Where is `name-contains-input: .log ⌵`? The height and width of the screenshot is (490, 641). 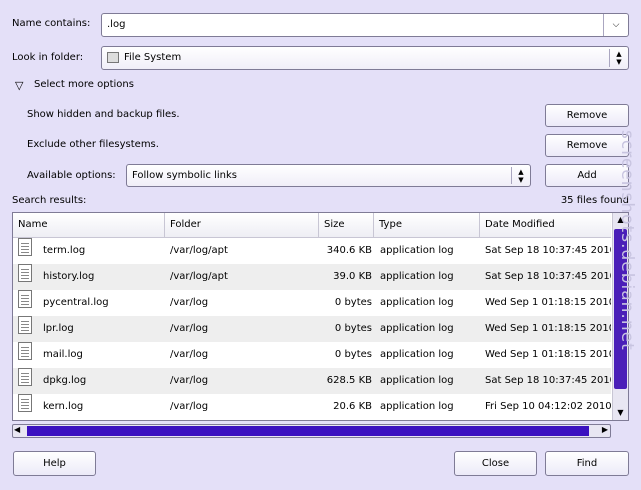
name-contains-input: .log ⌵ is located at coordinates (365, 25).